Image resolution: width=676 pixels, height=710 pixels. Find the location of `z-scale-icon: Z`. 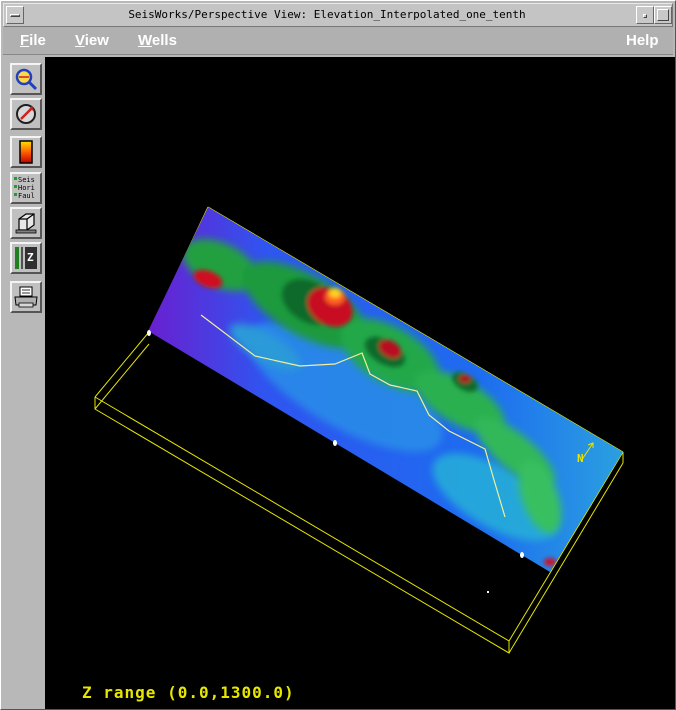

z-scale-icon: Z is located at coordinates (26, 258).